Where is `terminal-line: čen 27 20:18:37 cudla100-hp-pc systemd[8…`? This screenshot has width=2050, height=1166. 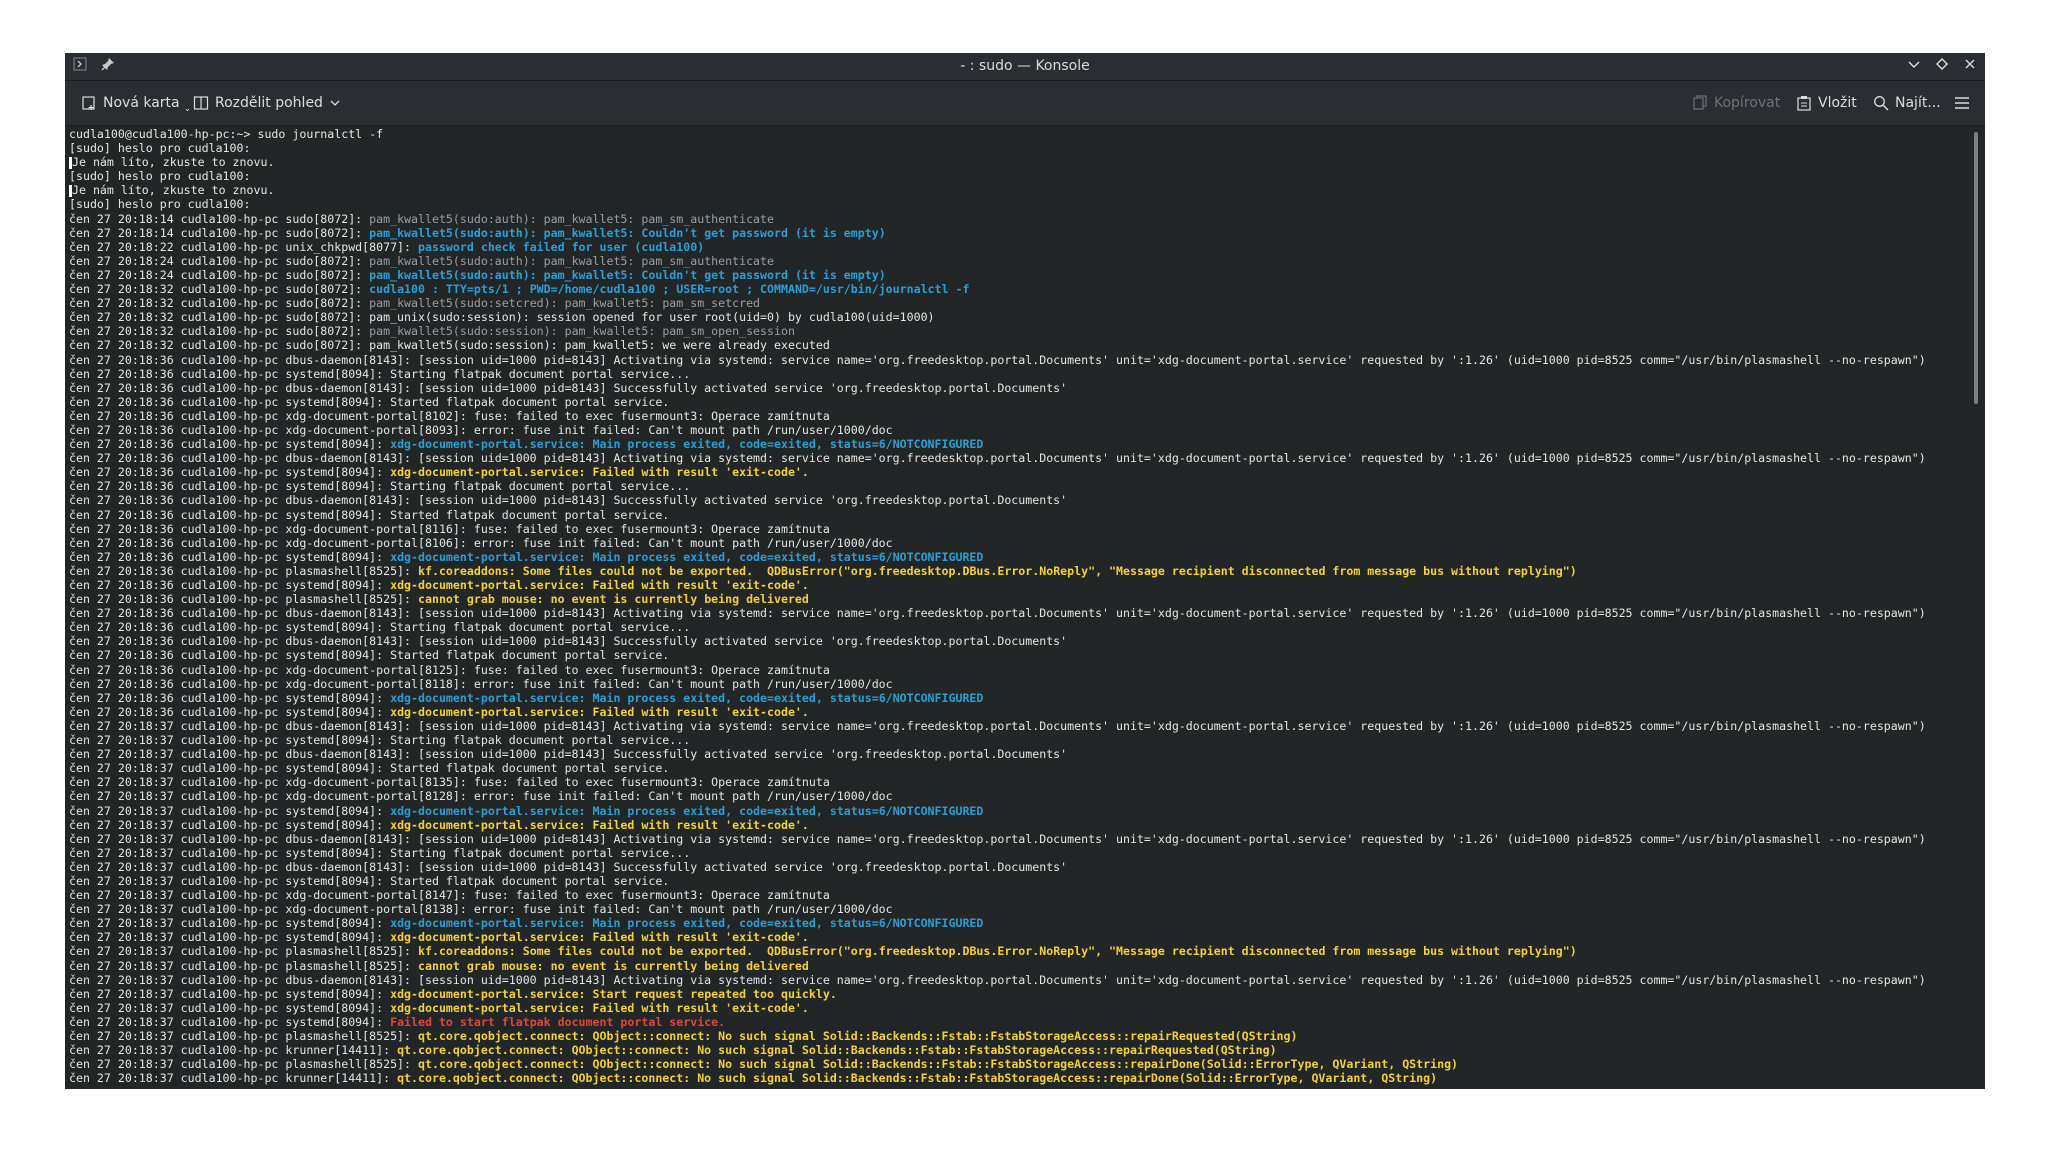
terminal-line: čen 27 20:18:37 cudla100-hp-pc systemd[8… is located at coordinates (1019, 740).